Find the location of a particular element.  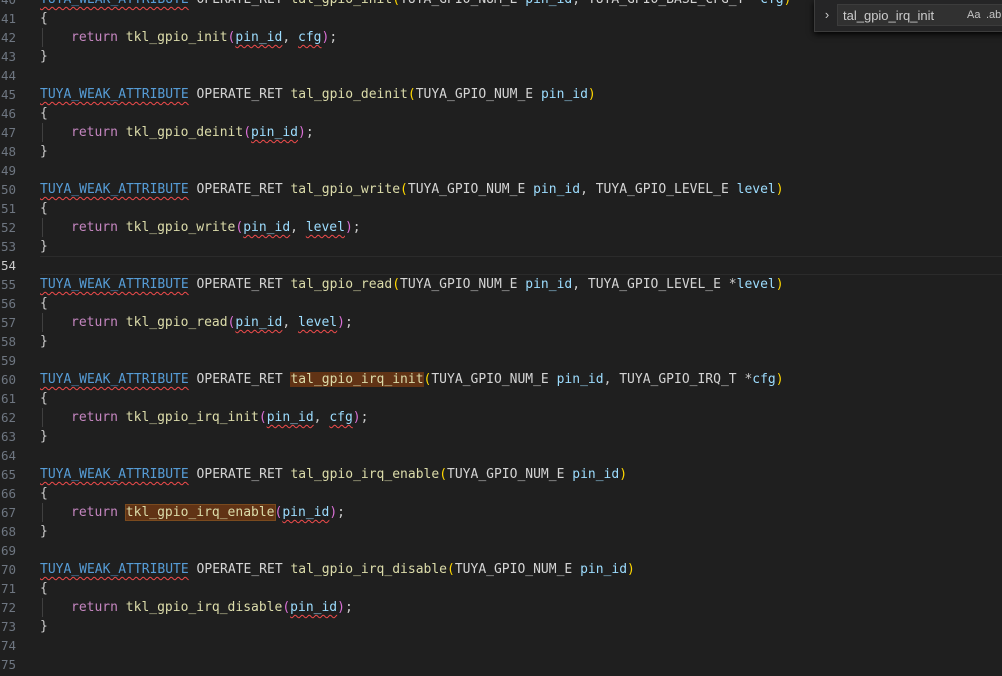

code-line: 62 return tkl_gpio_irq_init(pin_id, cfg); is located at coordinates (501, 417).